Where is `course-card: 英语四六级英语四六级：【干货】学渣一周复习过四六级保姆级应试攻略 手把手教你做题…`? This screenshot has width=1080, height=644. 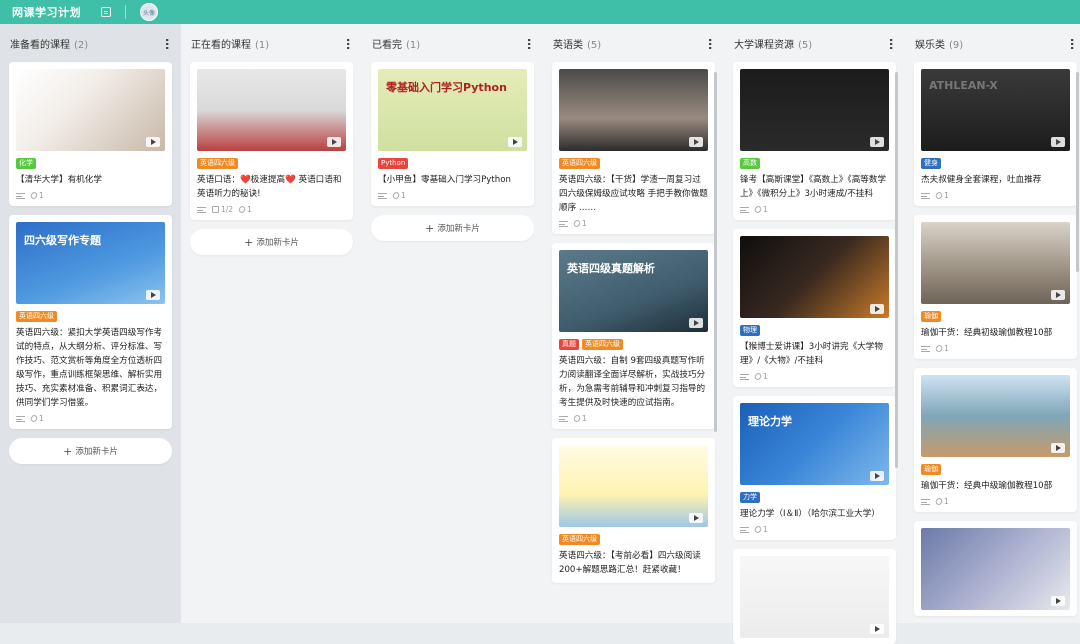
course-card: 英语四六级英语四六级：【干货】学渣一周复习过四六级保姆级应试攻略 手把手教你做题… is located at coordinates (633, 148).